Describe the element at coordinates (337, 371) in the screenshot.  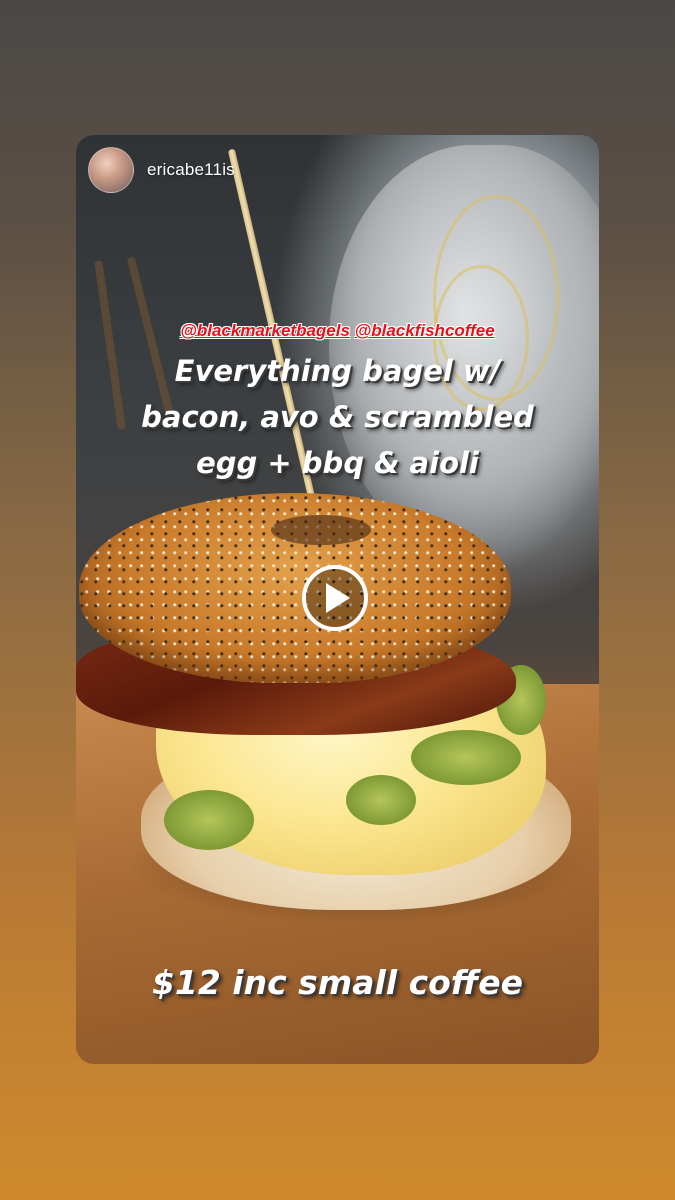
I see `caption-line: Everything bagel w/` at that location.